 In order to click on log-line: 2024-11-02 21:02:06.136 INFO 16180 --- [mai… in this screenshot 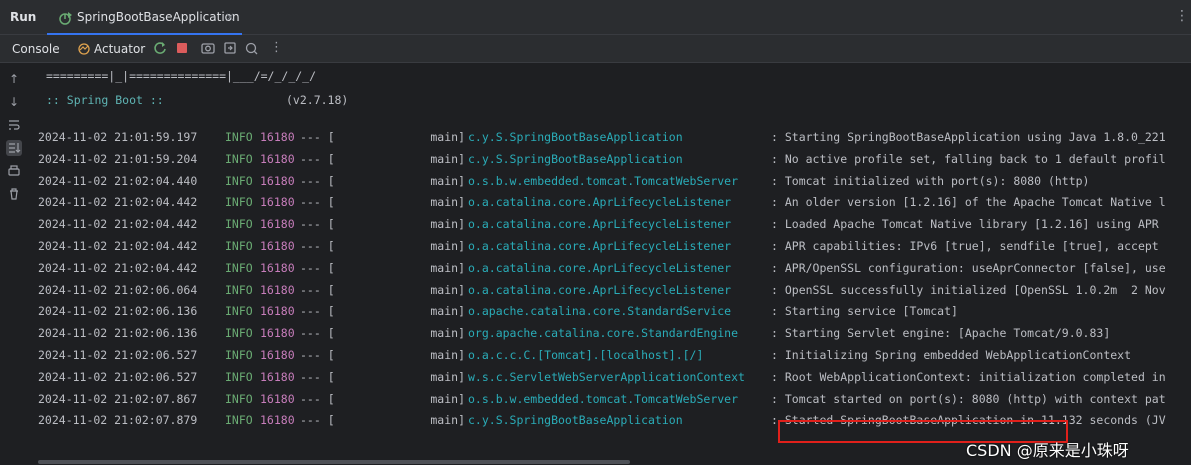, I will do `click(614, 335)`.